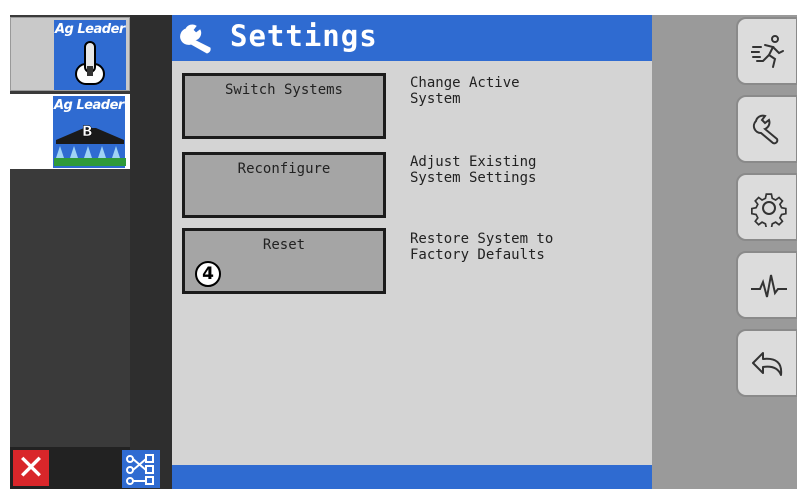 The image size is (797, 489). I want to click on reconfigure-button: Reconfigure, so click(284, 185).